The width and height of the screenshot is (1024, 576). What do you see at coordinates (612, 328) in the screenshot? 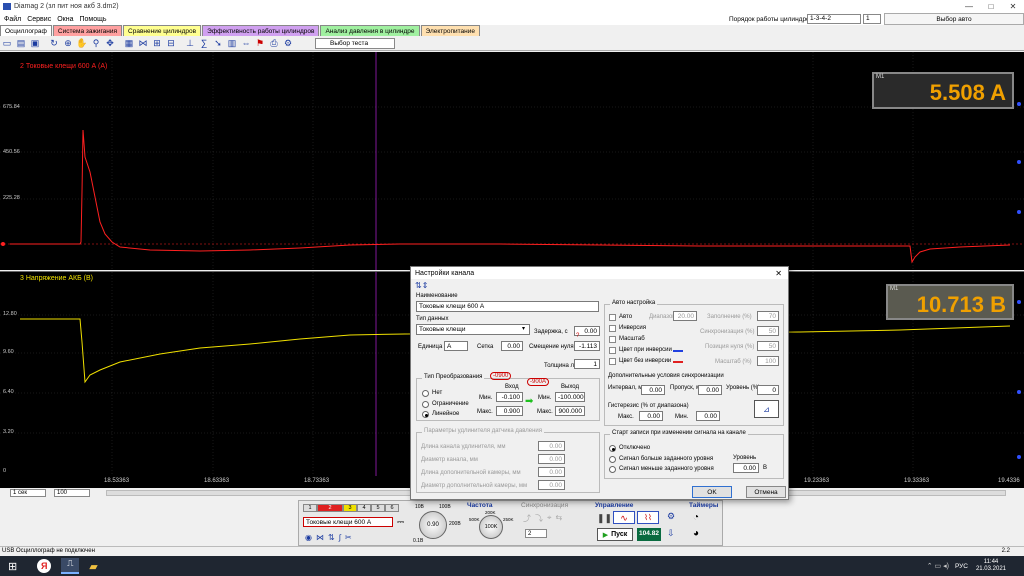
I see `inversion-checkbox` at bounding box center [612, 328].